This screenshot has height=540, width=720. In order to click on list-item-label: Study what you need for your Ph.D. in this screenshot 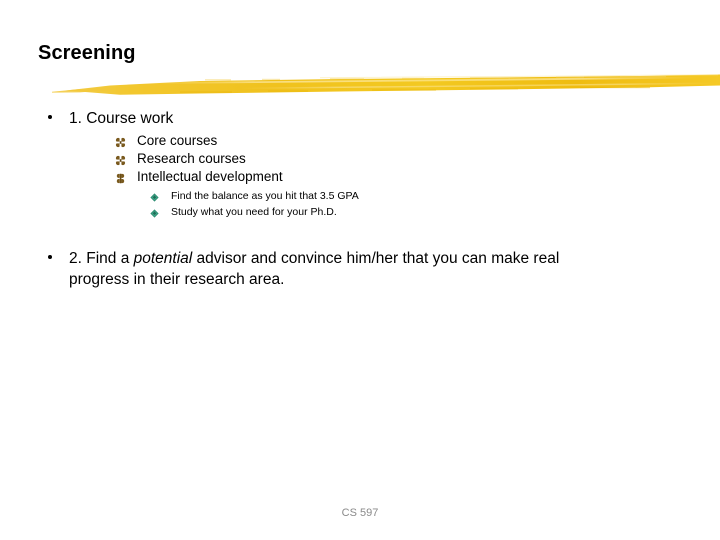, I will do `click(254, 212)`.